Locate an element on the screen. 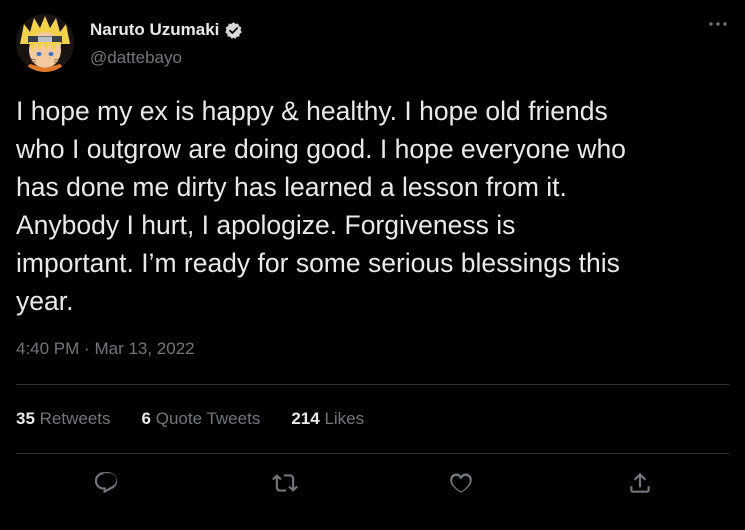 The width and height of the screenshot is (745, 530). tweet-timestamp: 4:40 PM · Mar 13, 2022 is located at coordinates (105, 349).